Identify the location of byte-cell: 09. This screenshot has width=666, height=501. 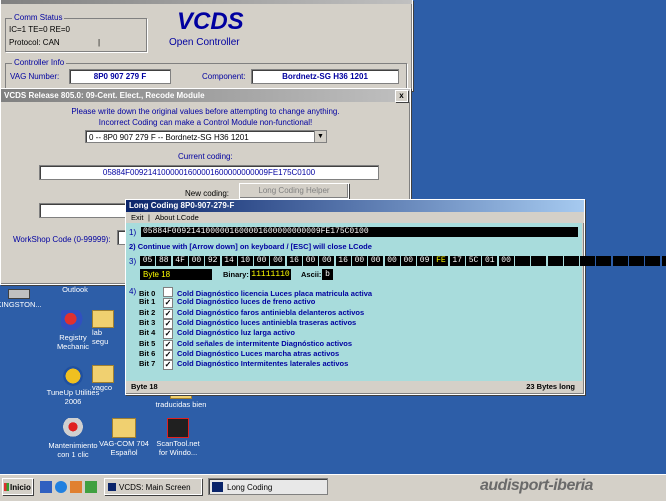
(425, 261).